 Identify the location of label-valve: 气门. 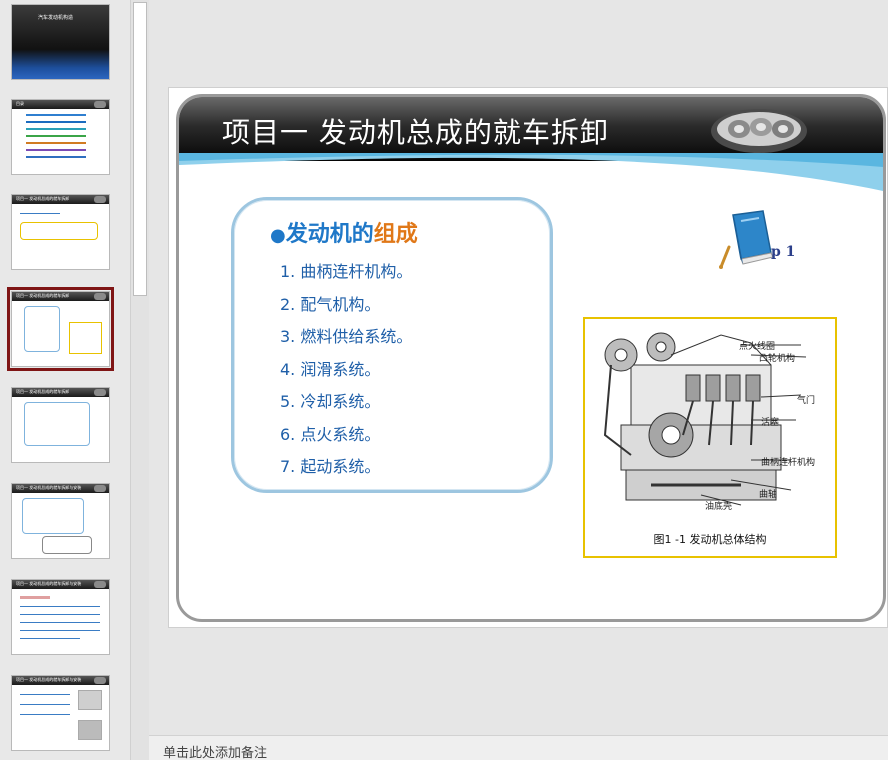
(806, 401).